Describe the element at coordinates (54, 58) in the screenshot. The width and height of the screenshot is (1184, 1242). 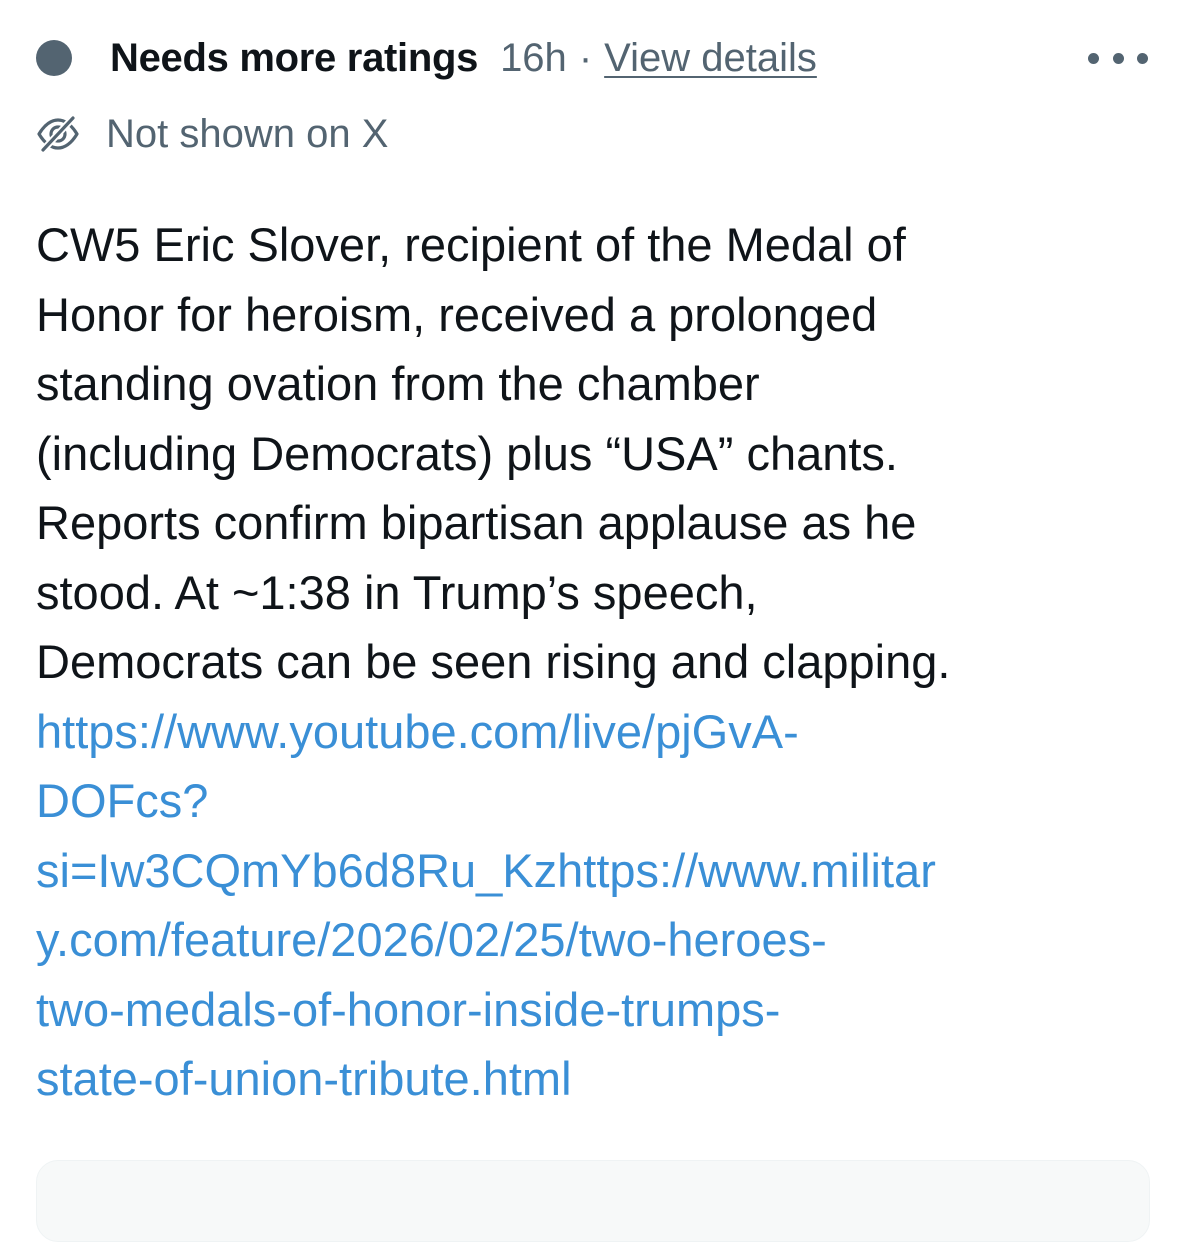
I see `status-dot-icon` at that location.